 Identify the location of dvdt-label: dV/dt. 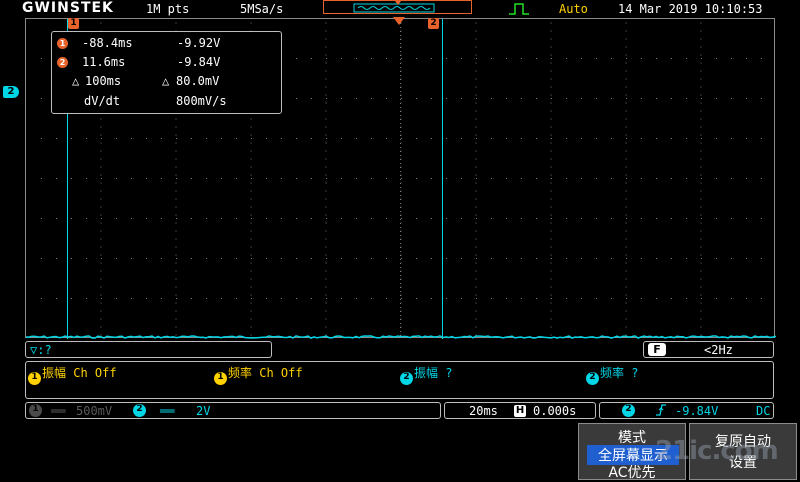
(102, 101).